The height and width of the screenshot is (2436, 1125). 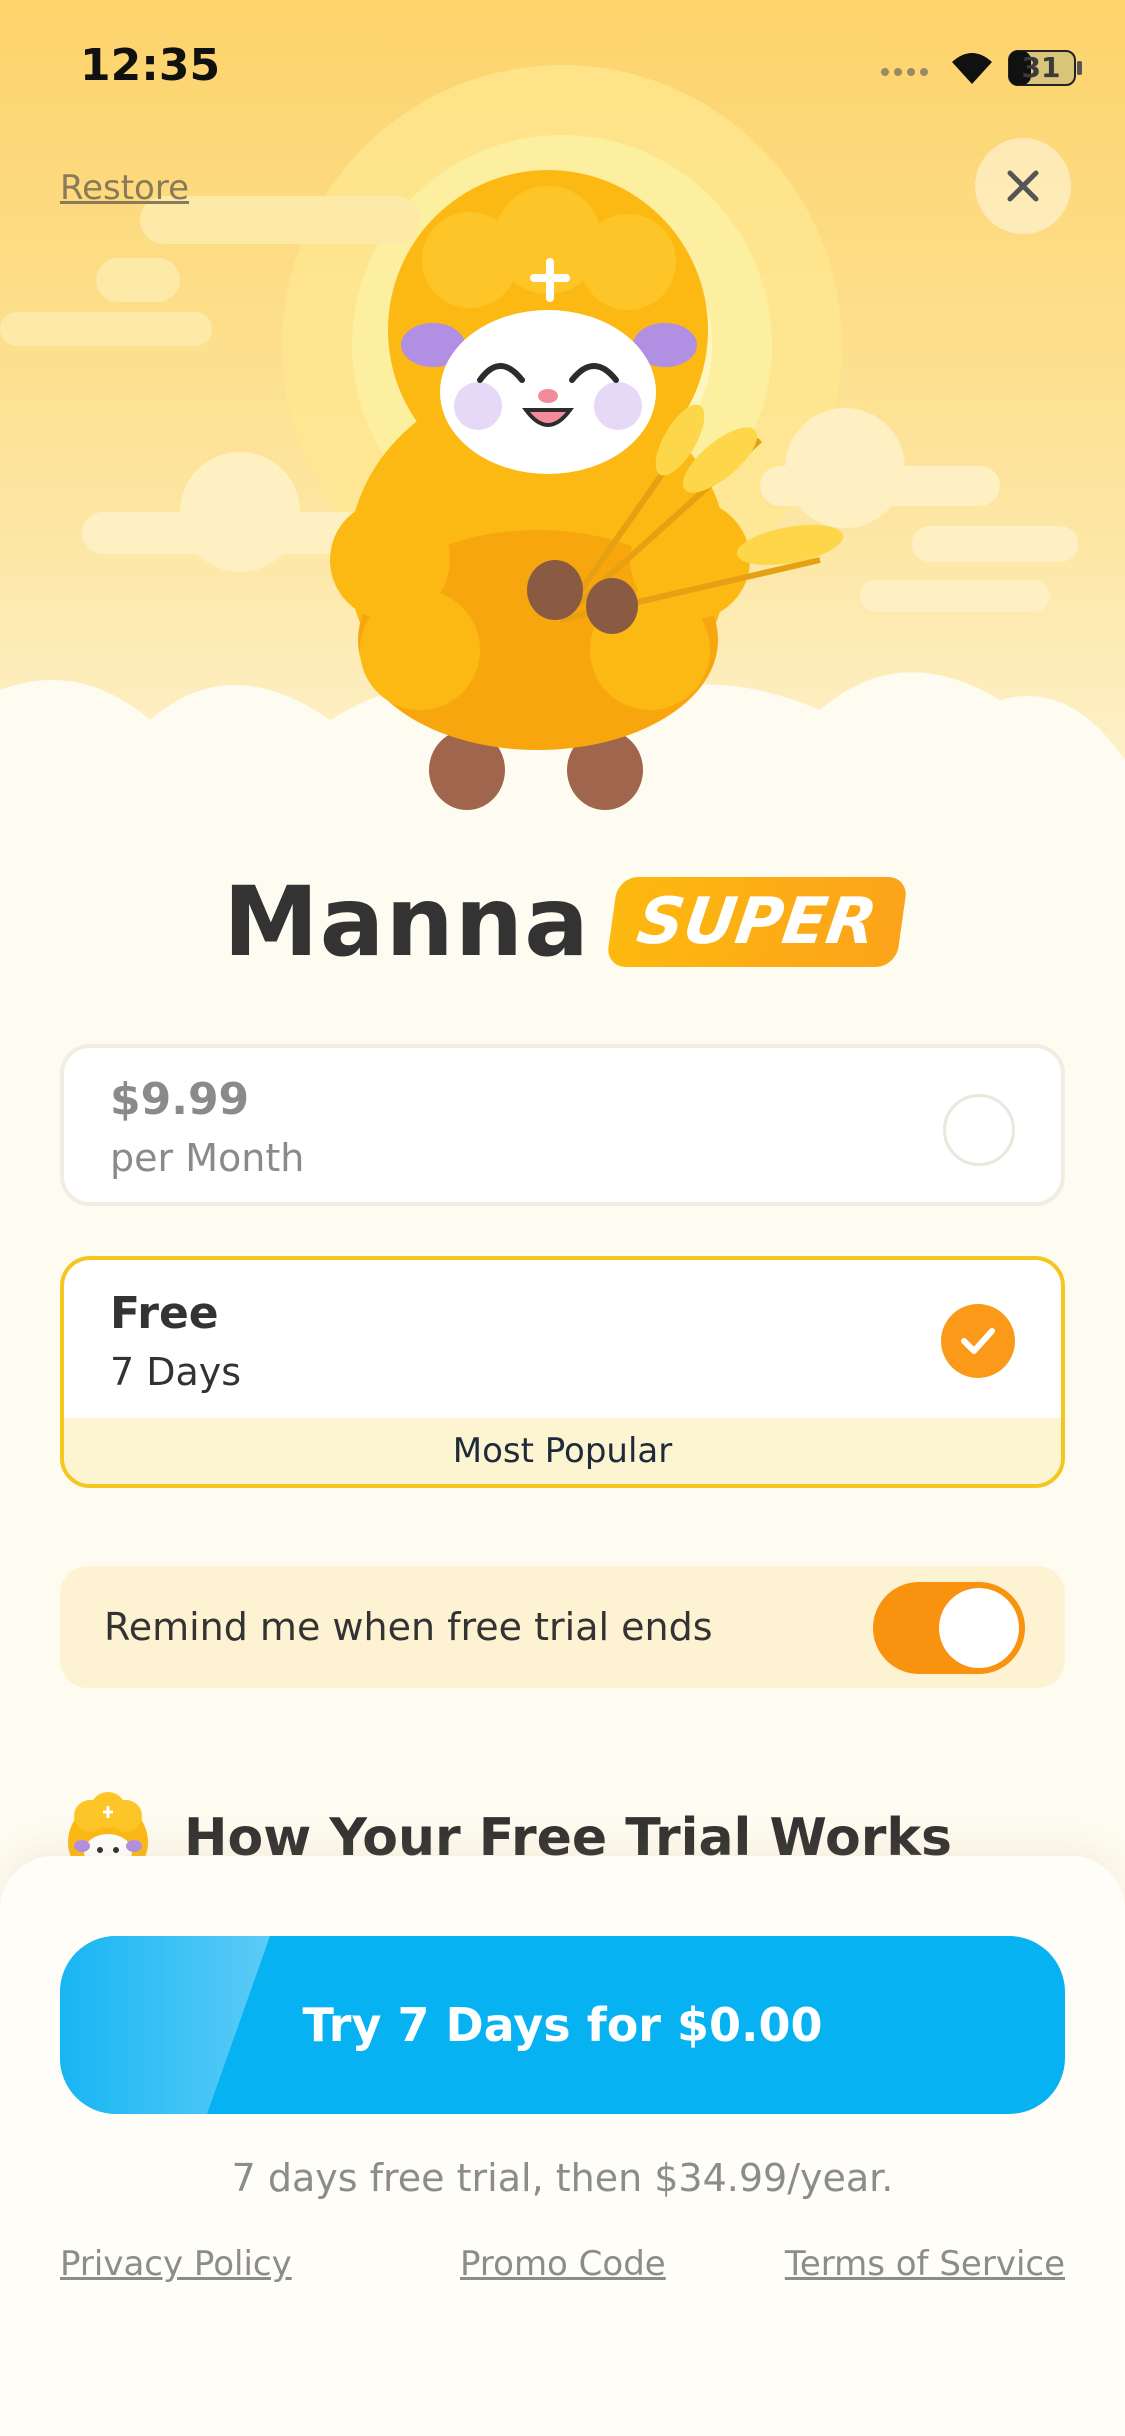 I want to click on plan-period: 7 Days, so click(x=176, y=1372).